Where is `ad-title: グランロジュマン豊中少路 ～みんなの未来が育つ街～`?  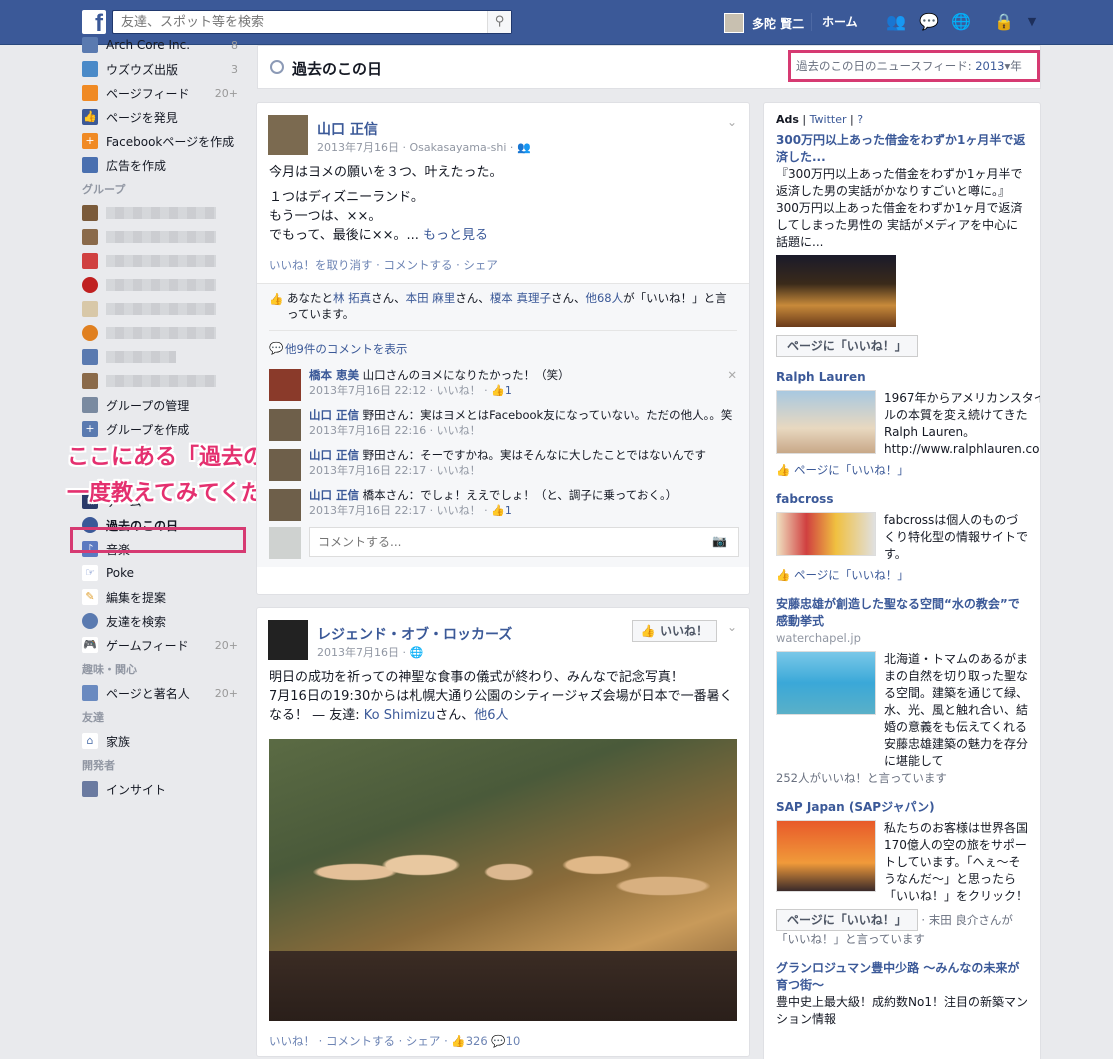 ad-title: グランロジュマン豊中少路 ～みんなの未来が育つ街～ is located at coordinates (902, 977).